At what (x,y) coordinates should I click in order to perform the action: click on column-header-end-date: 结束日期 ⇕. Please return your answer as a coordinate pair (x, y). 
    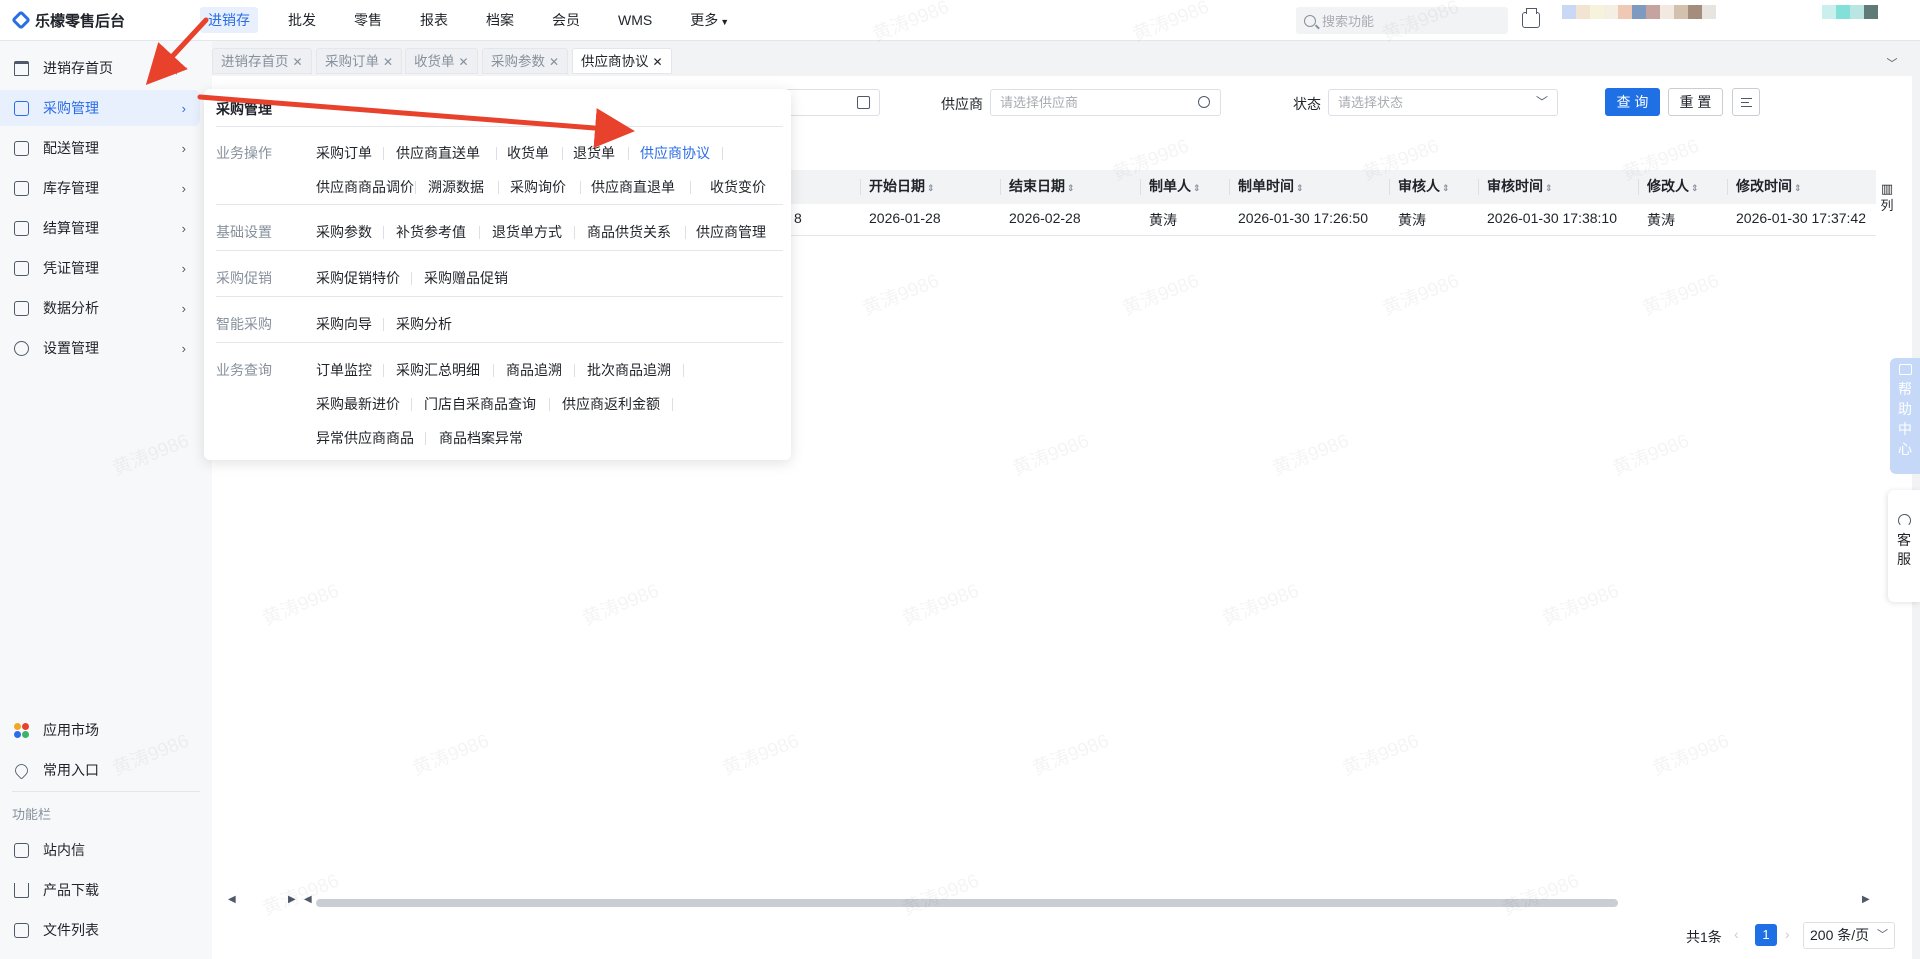
    Looking at the image, I should click on (1042, 186).